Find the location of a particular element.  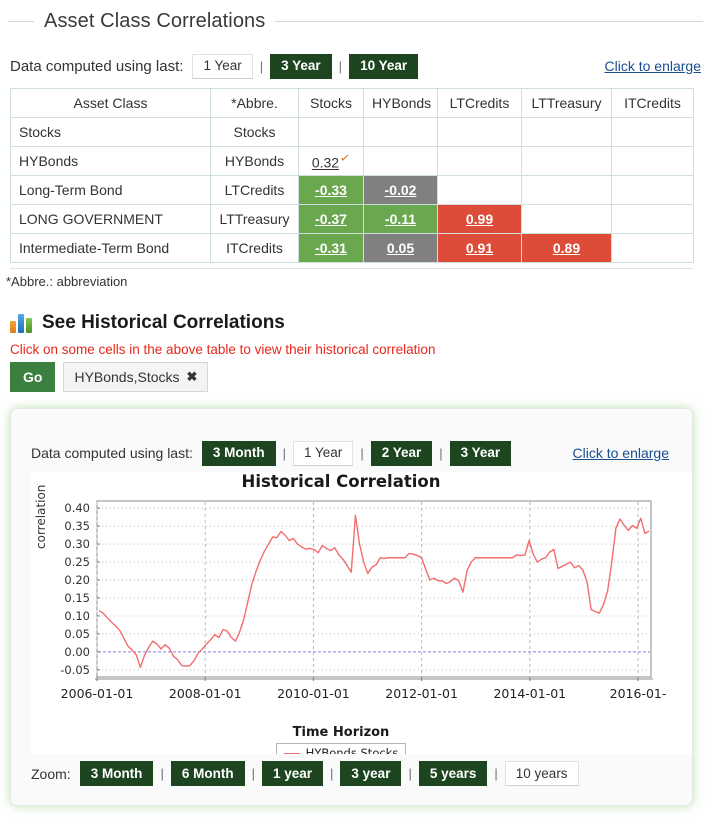

correlation-cell: 0.99 is located at coordinates (479, 219).